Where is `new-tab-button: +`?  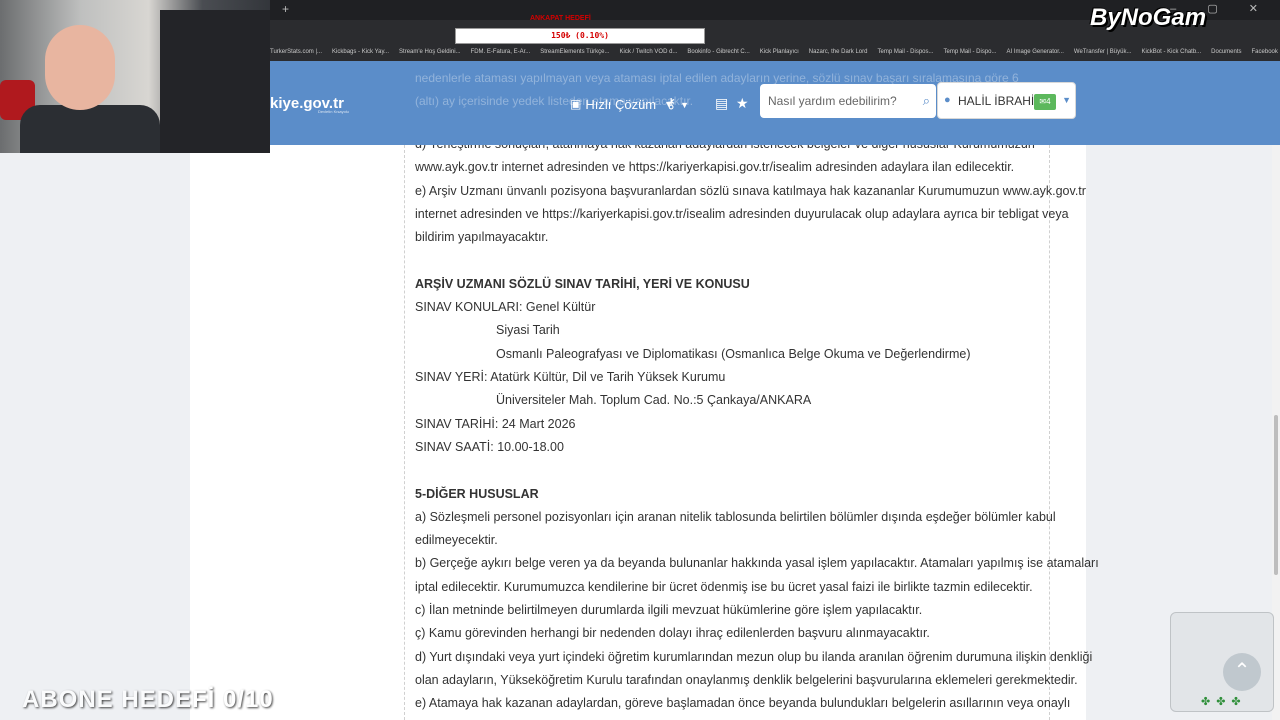 new-tab-button: + is located at coordinates (285, 9).